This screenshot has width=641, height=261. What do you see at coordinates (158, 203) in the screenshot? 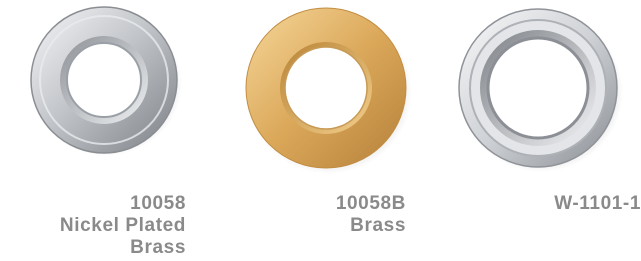
I see `part-number: 10058` at bounding box center [158, 203].